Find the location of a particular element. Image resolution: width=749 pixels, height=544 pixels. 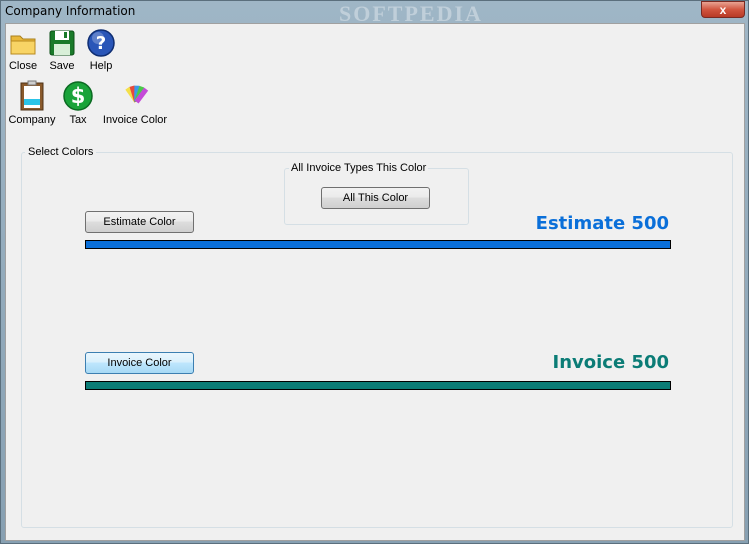

section-toolbar: Company $ Tax Invoice Color is located at coordinates (375, 104).